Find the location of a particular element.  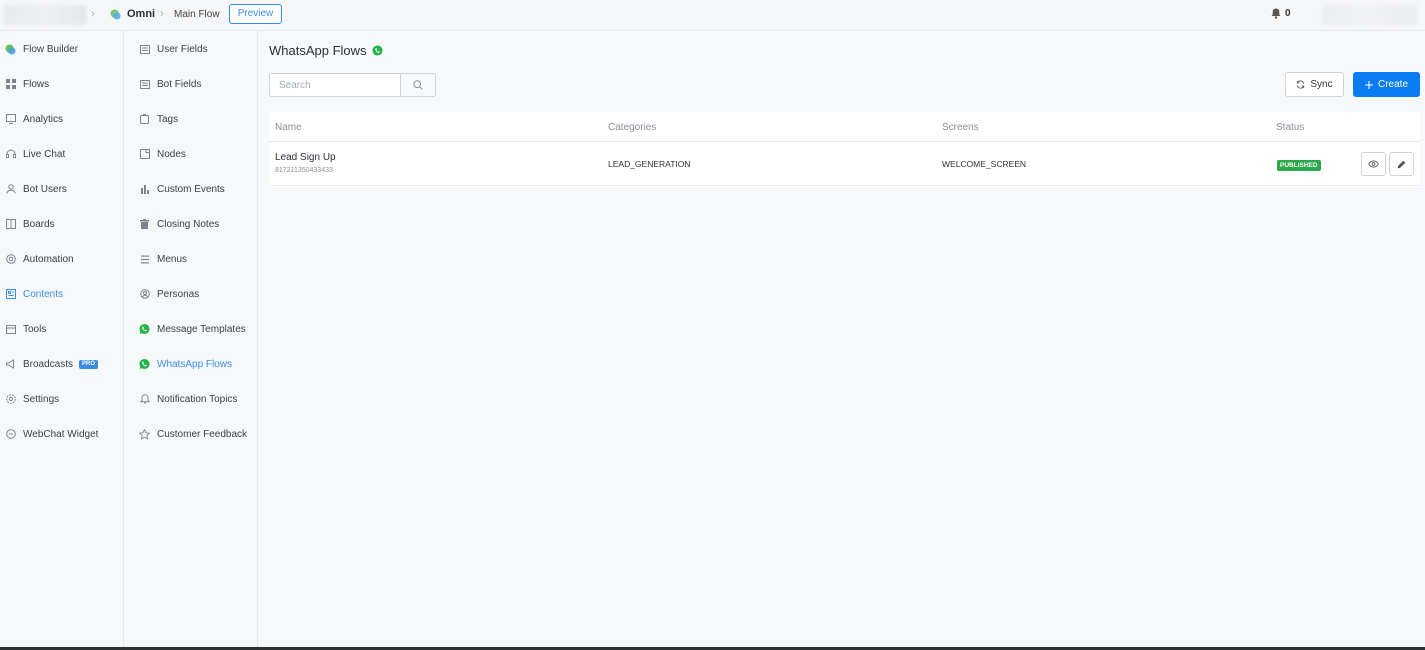

pro-badge: PRO is located at coordinates (89, 364).